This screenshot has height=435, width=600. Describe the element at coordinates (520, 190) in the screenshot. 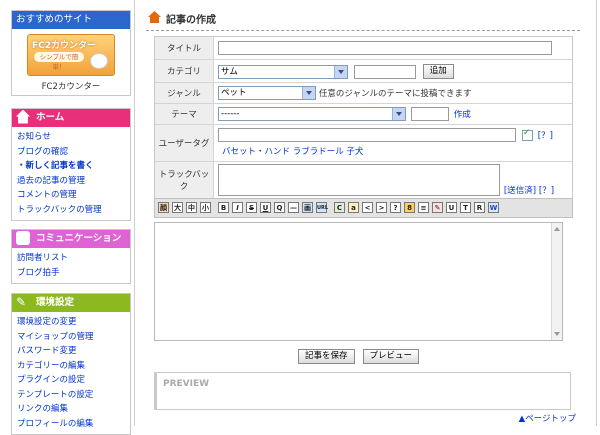

I see `trackback-sent-link: [送信済]` at that location.